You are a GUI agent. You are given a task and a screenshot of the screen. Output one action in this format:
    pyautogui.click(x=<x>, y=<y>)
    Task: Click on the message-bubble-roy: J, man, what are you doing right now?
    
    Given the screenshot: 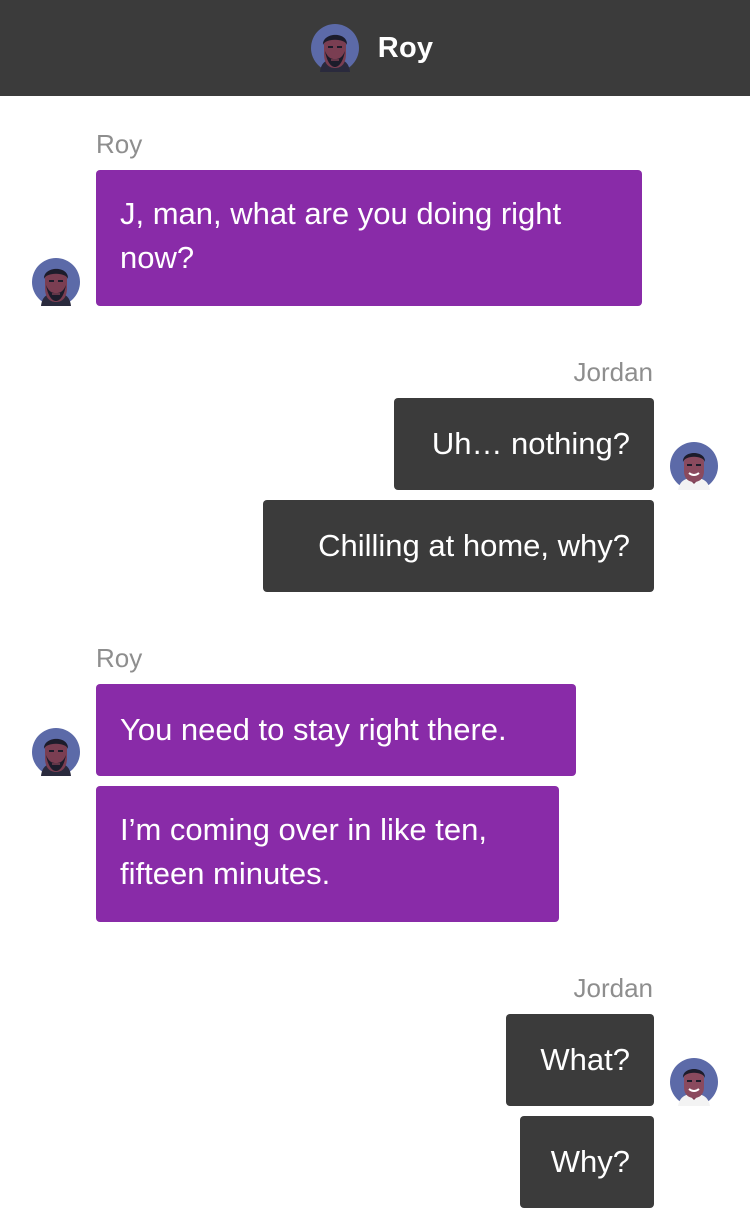 What is the action you would take?
    pyautogui.click(x=369, y=238)
    